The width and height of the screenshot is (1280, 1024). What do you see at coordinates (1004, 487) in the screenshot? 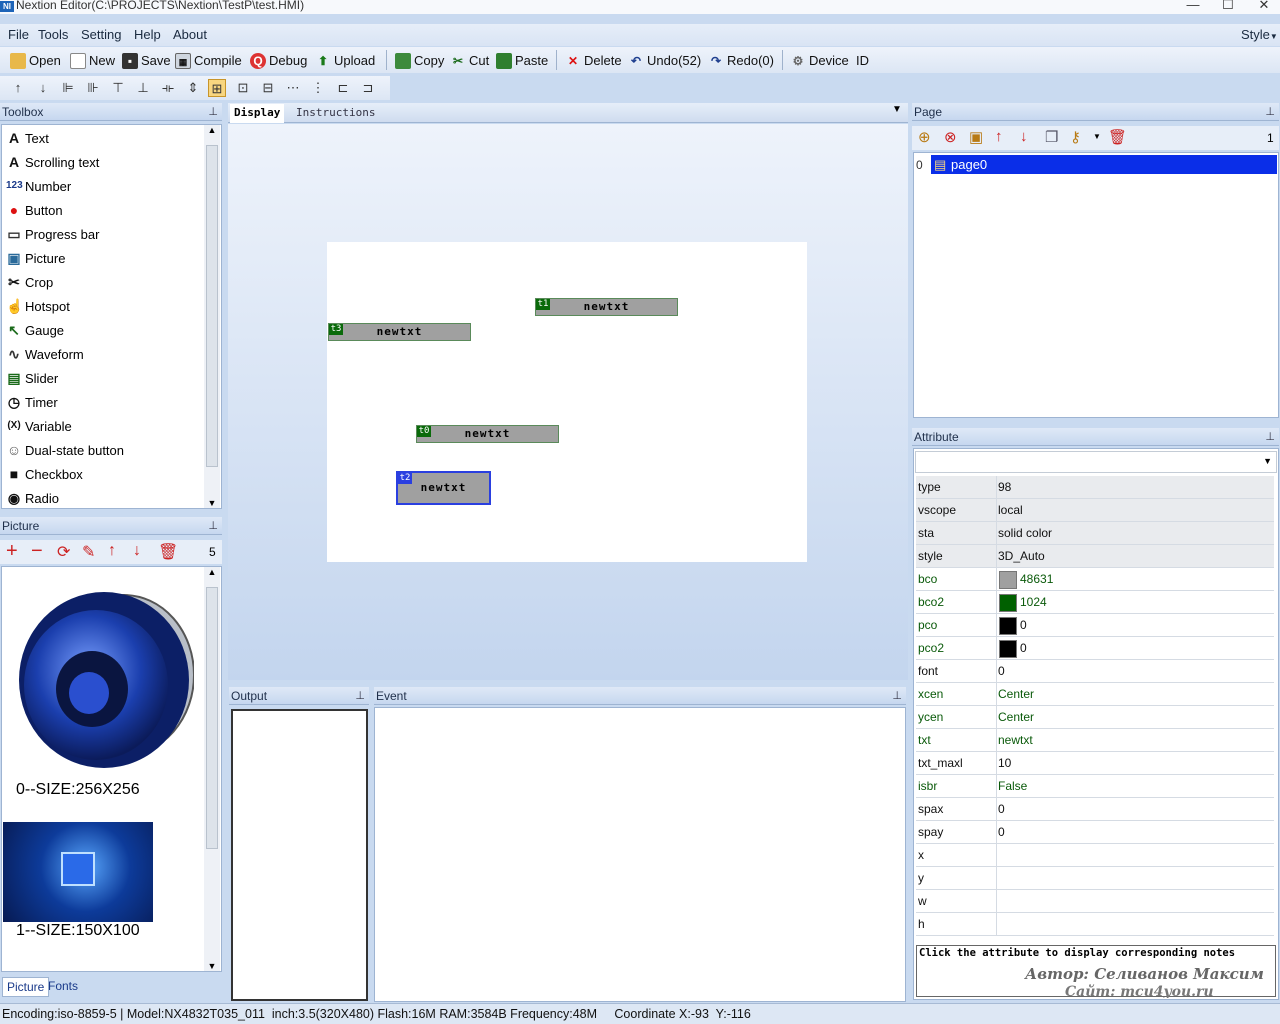
I see `attribute-value: 98` at bounding box center [1004, 487].